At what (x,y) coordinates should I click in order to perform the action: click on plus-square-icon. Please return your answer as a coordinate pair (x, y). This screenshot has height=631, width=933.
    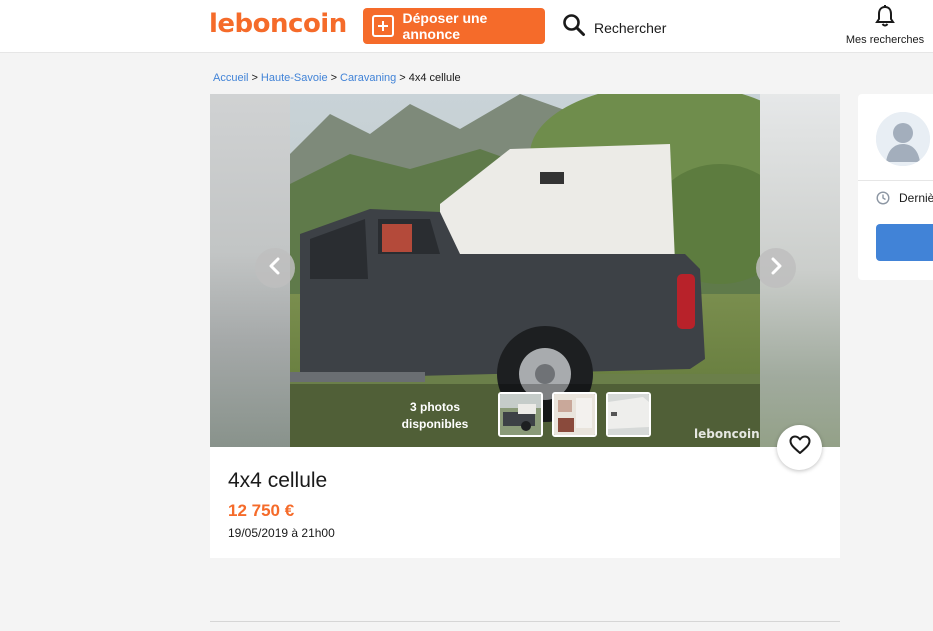
    Looking at the image, I should click on (383, 26).